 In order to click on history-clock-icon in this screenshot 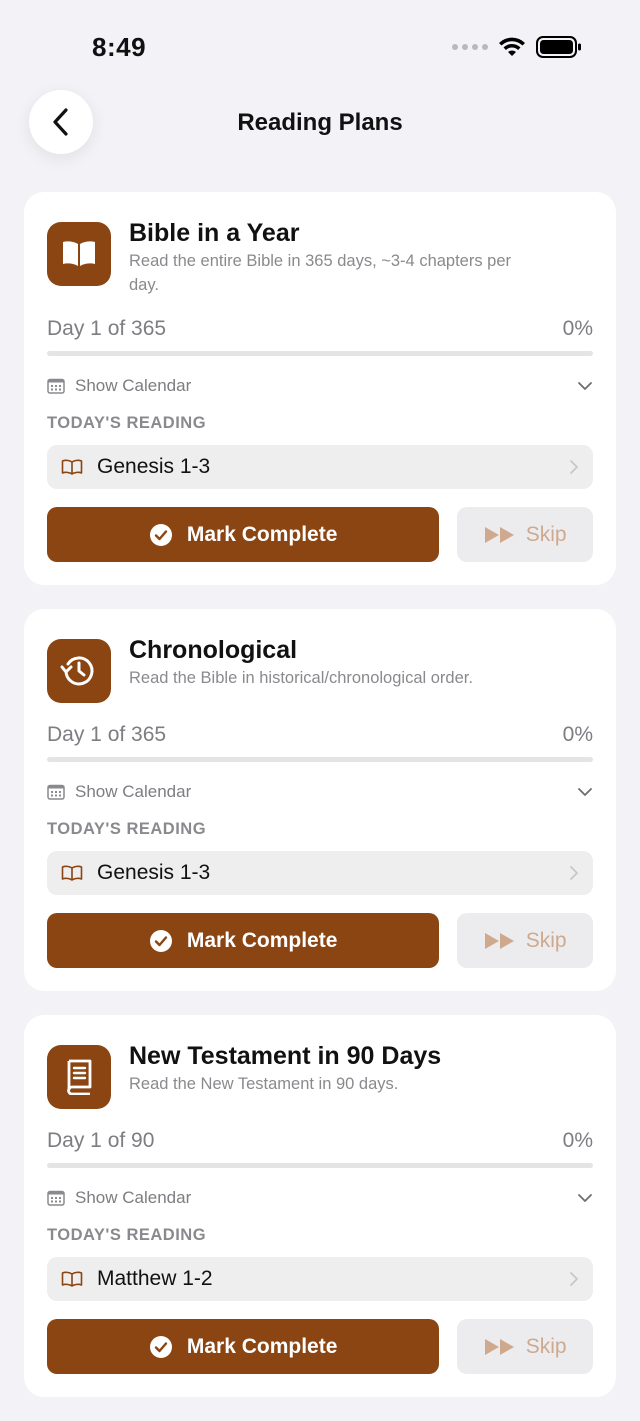, I will do `click(79, 671)`.